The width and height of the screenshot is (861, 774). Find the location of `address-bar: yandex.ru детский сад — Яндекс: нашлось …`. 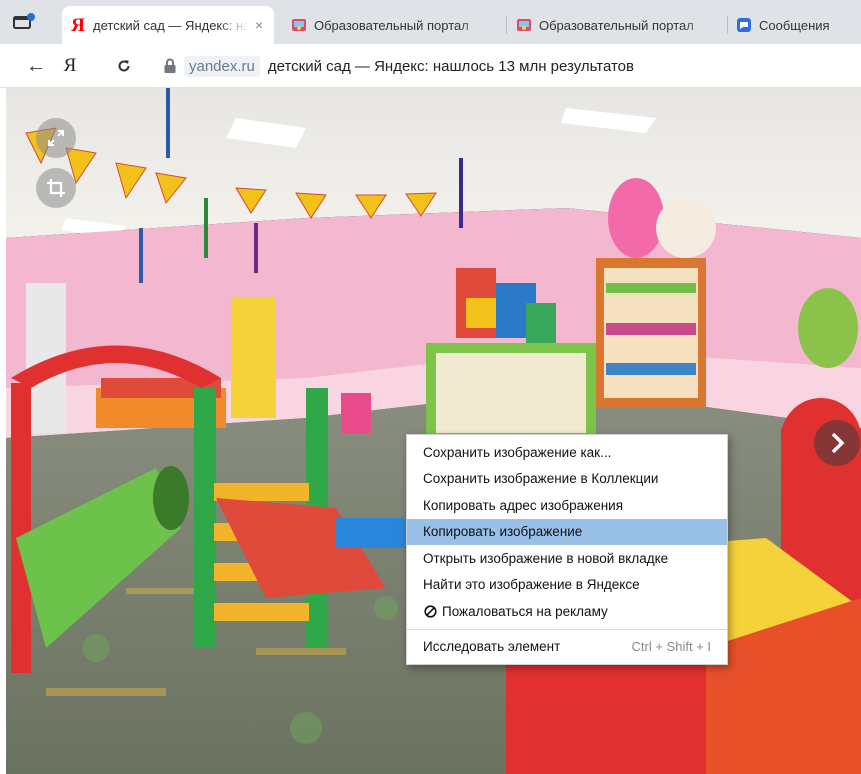

address-bar: yandex.ru детский сад — Яндекс: нашлось … is located at coordinates (397, 66).